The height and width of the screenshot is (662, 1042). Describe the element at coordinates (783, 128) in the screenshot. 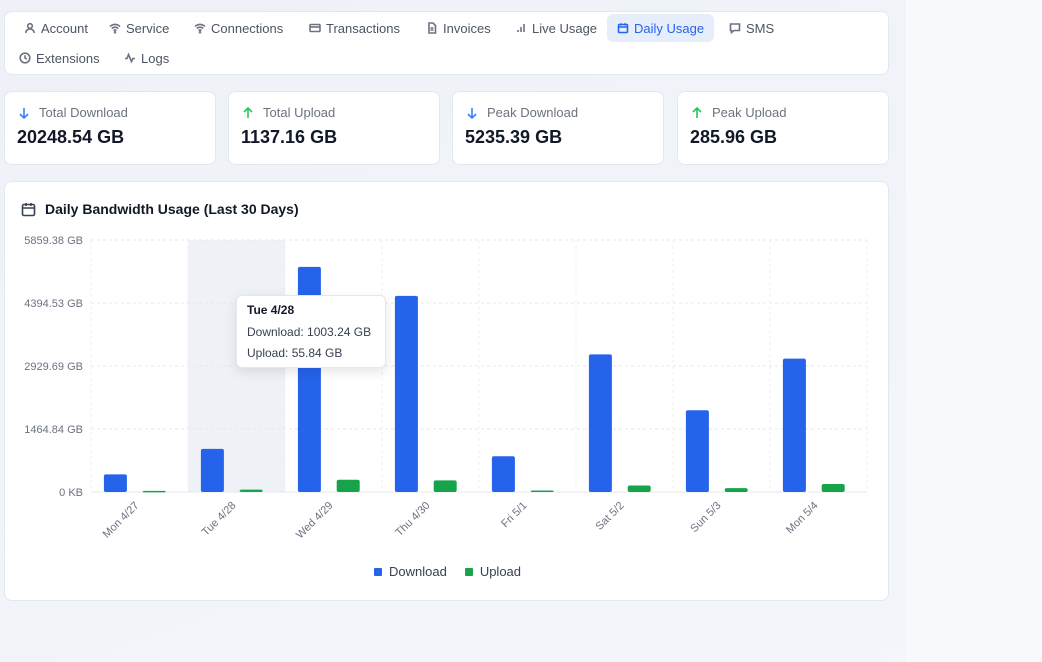

I see `stat-card-peak-upload: Peak Upload 285.96 GB` at that location.